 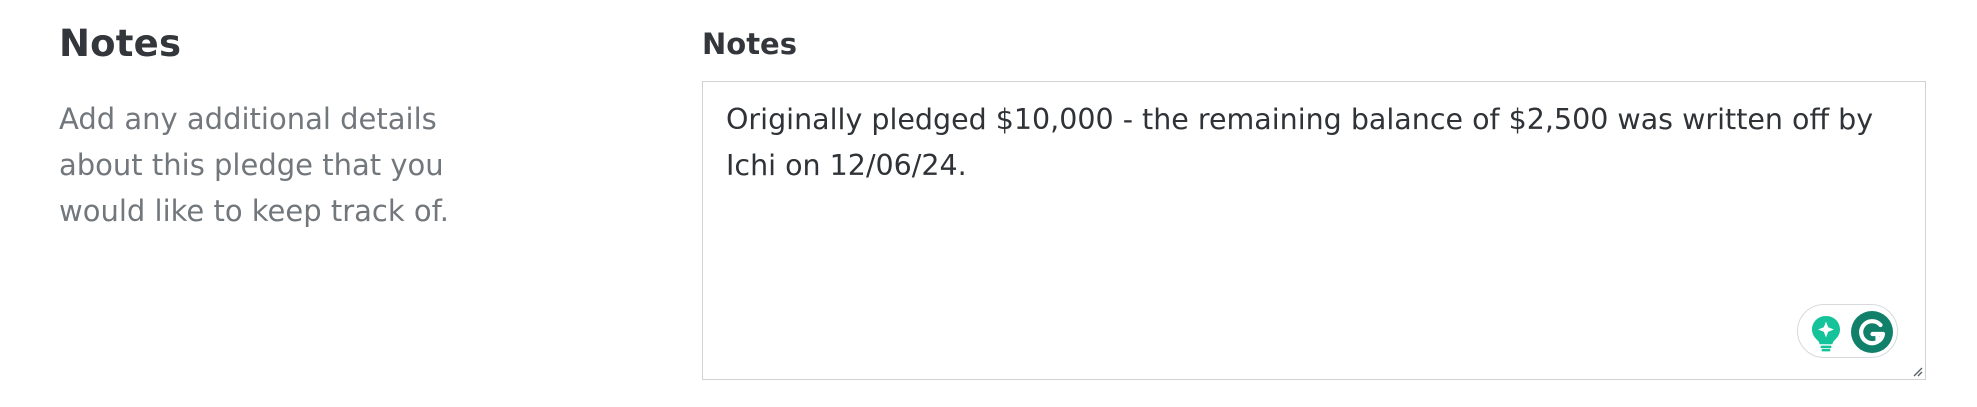 I want to click on grammarly-g-icon, so click(x=1872, y=332).